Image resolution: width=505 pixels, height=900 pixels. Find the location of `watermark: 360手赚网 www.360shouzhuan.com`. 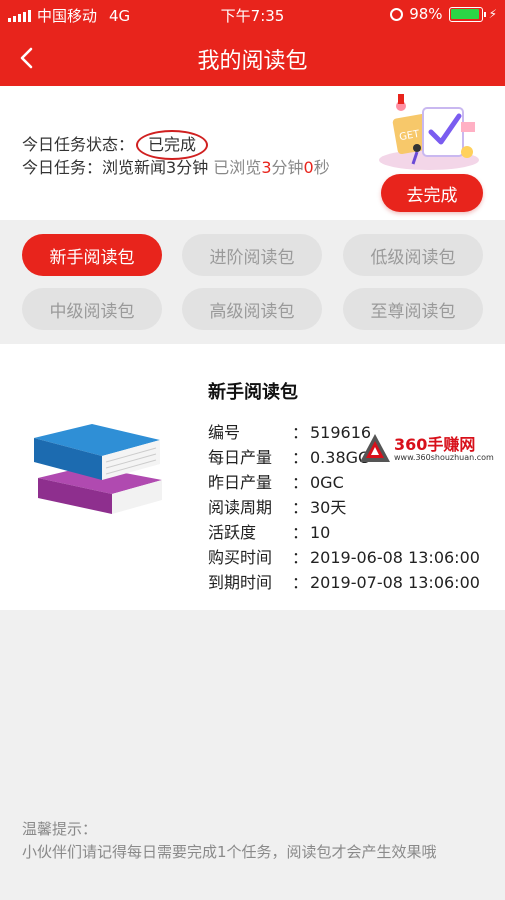

watermark: 360手赚网 www.360shouzhuan.com is located at coordinates (431, 449).